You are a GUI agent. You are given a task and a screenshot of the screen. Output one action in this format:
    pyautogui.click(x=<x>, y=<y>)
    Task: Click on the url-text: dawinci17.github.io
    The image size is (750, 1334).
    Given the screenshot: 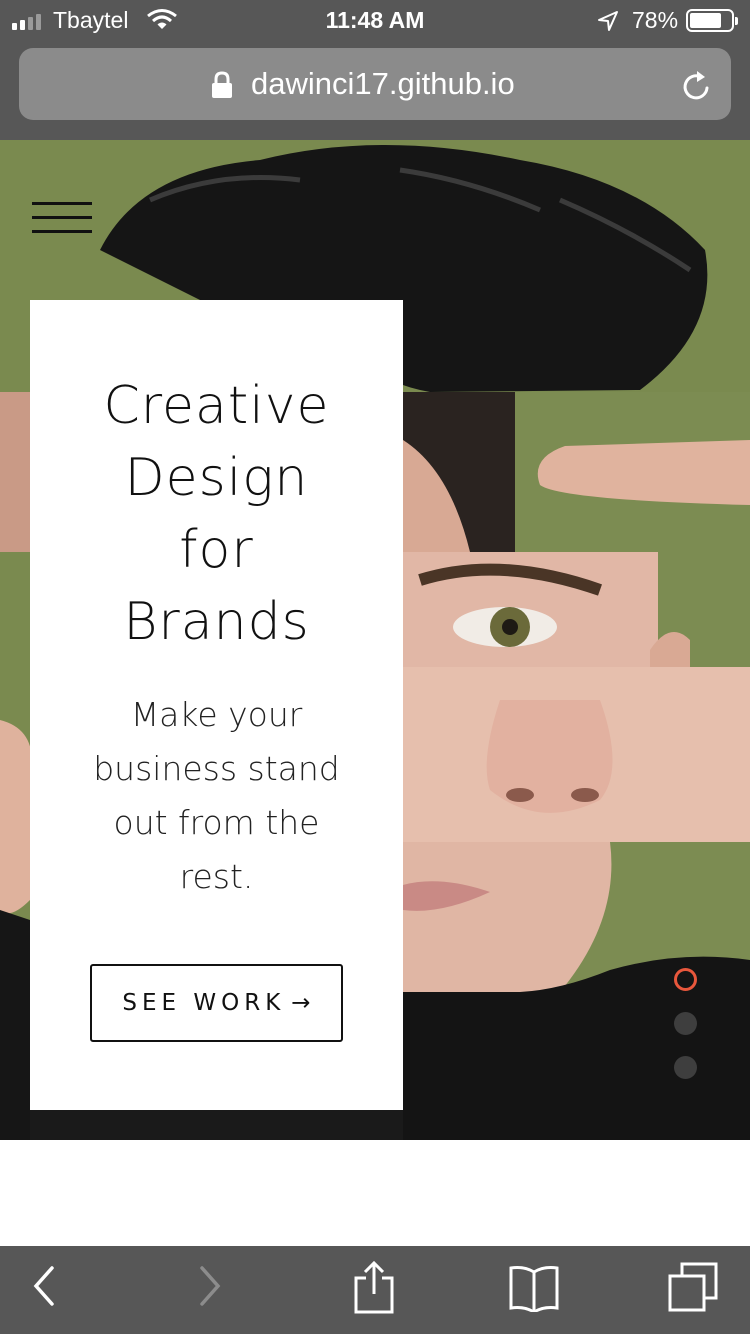 What is the action you would take?
    pyautogui.click(x=383, y=83)
    